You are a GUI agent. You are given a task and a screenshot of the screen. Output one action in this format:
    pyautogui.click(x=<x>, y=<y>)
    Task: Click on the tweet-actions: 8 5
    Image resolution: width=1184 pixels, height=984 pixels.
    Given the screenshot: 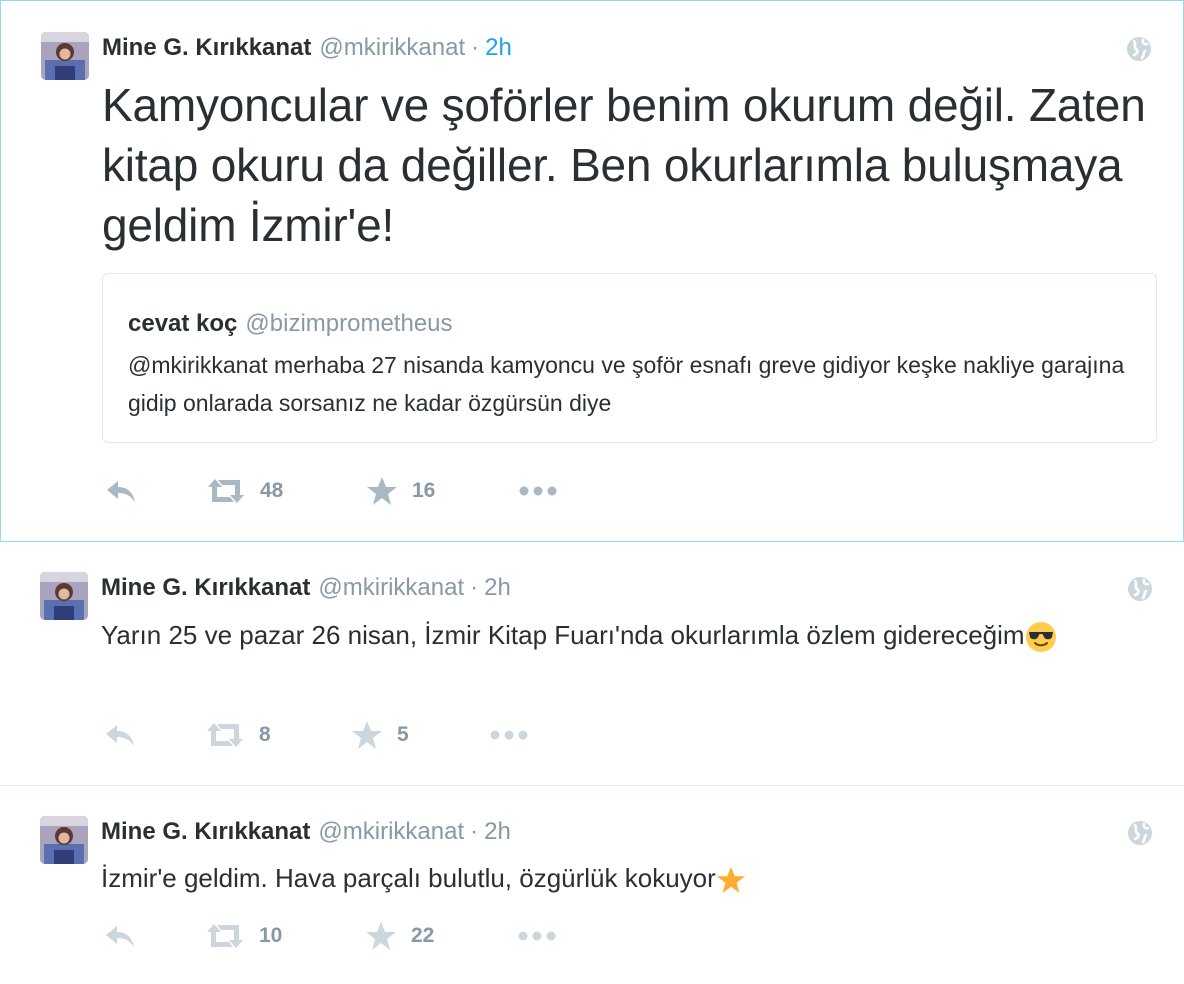 What is the action you would take?
    pyautogui.click(x=403, y=735)
    